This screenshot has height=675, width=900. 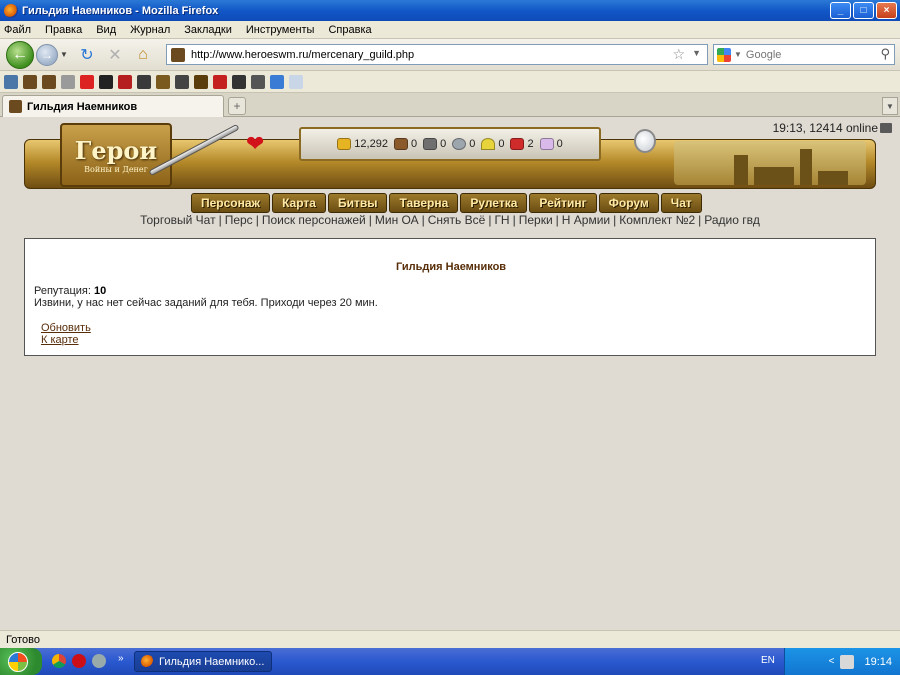 What do you see at coordinates (840, 10) in the screenshot?
I see `minimize-button: _` at bounding box center [840, 10].